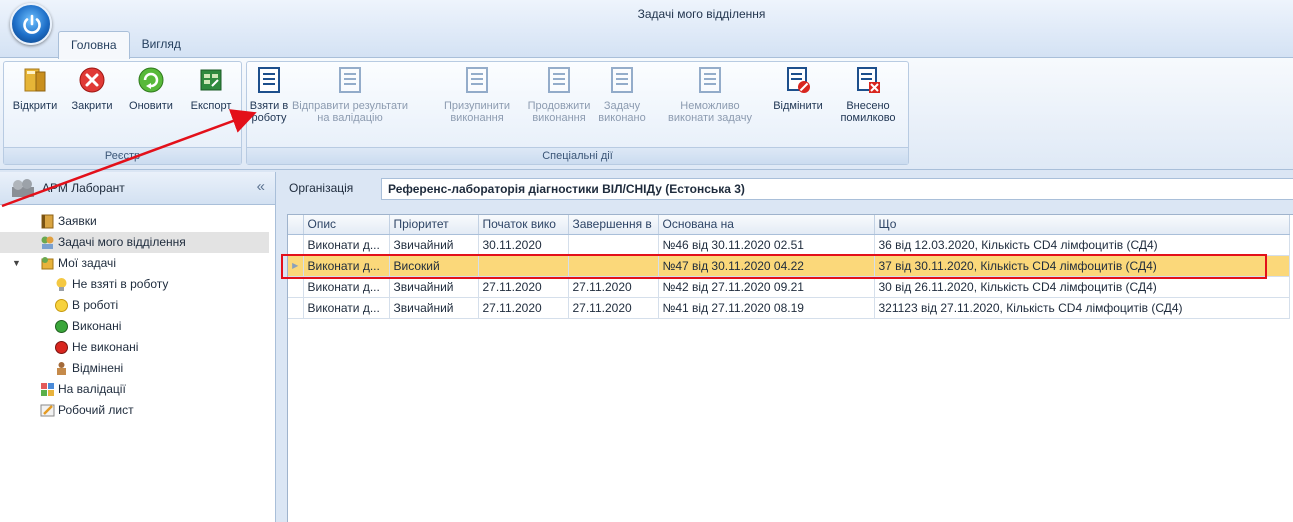 Image resolution: width=1293 pixels, height=522 pixels. I want to click on close-button: Закрити, so click(92, 89).